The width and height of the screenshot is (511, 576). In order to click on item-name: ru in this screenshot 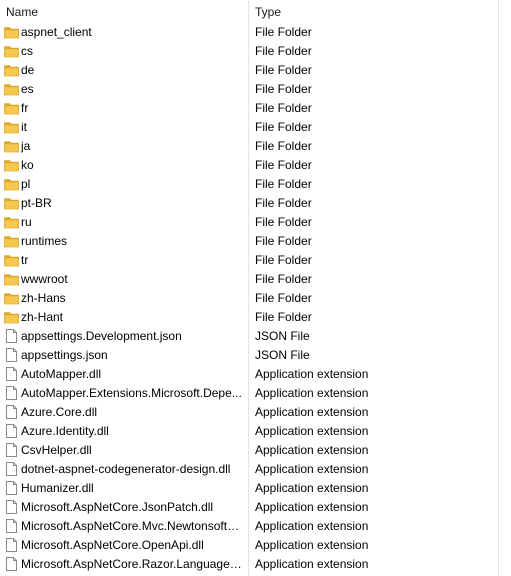, I will do `click(26, 222)`.